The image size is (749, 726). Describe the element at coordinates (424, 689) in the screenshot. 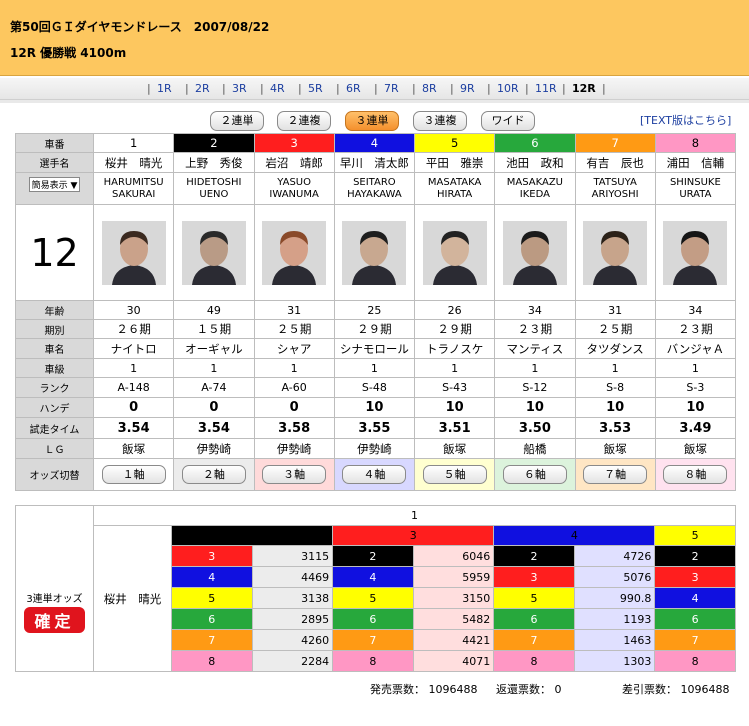

I see `sales-count: 発売票数： 1096488` at that location.